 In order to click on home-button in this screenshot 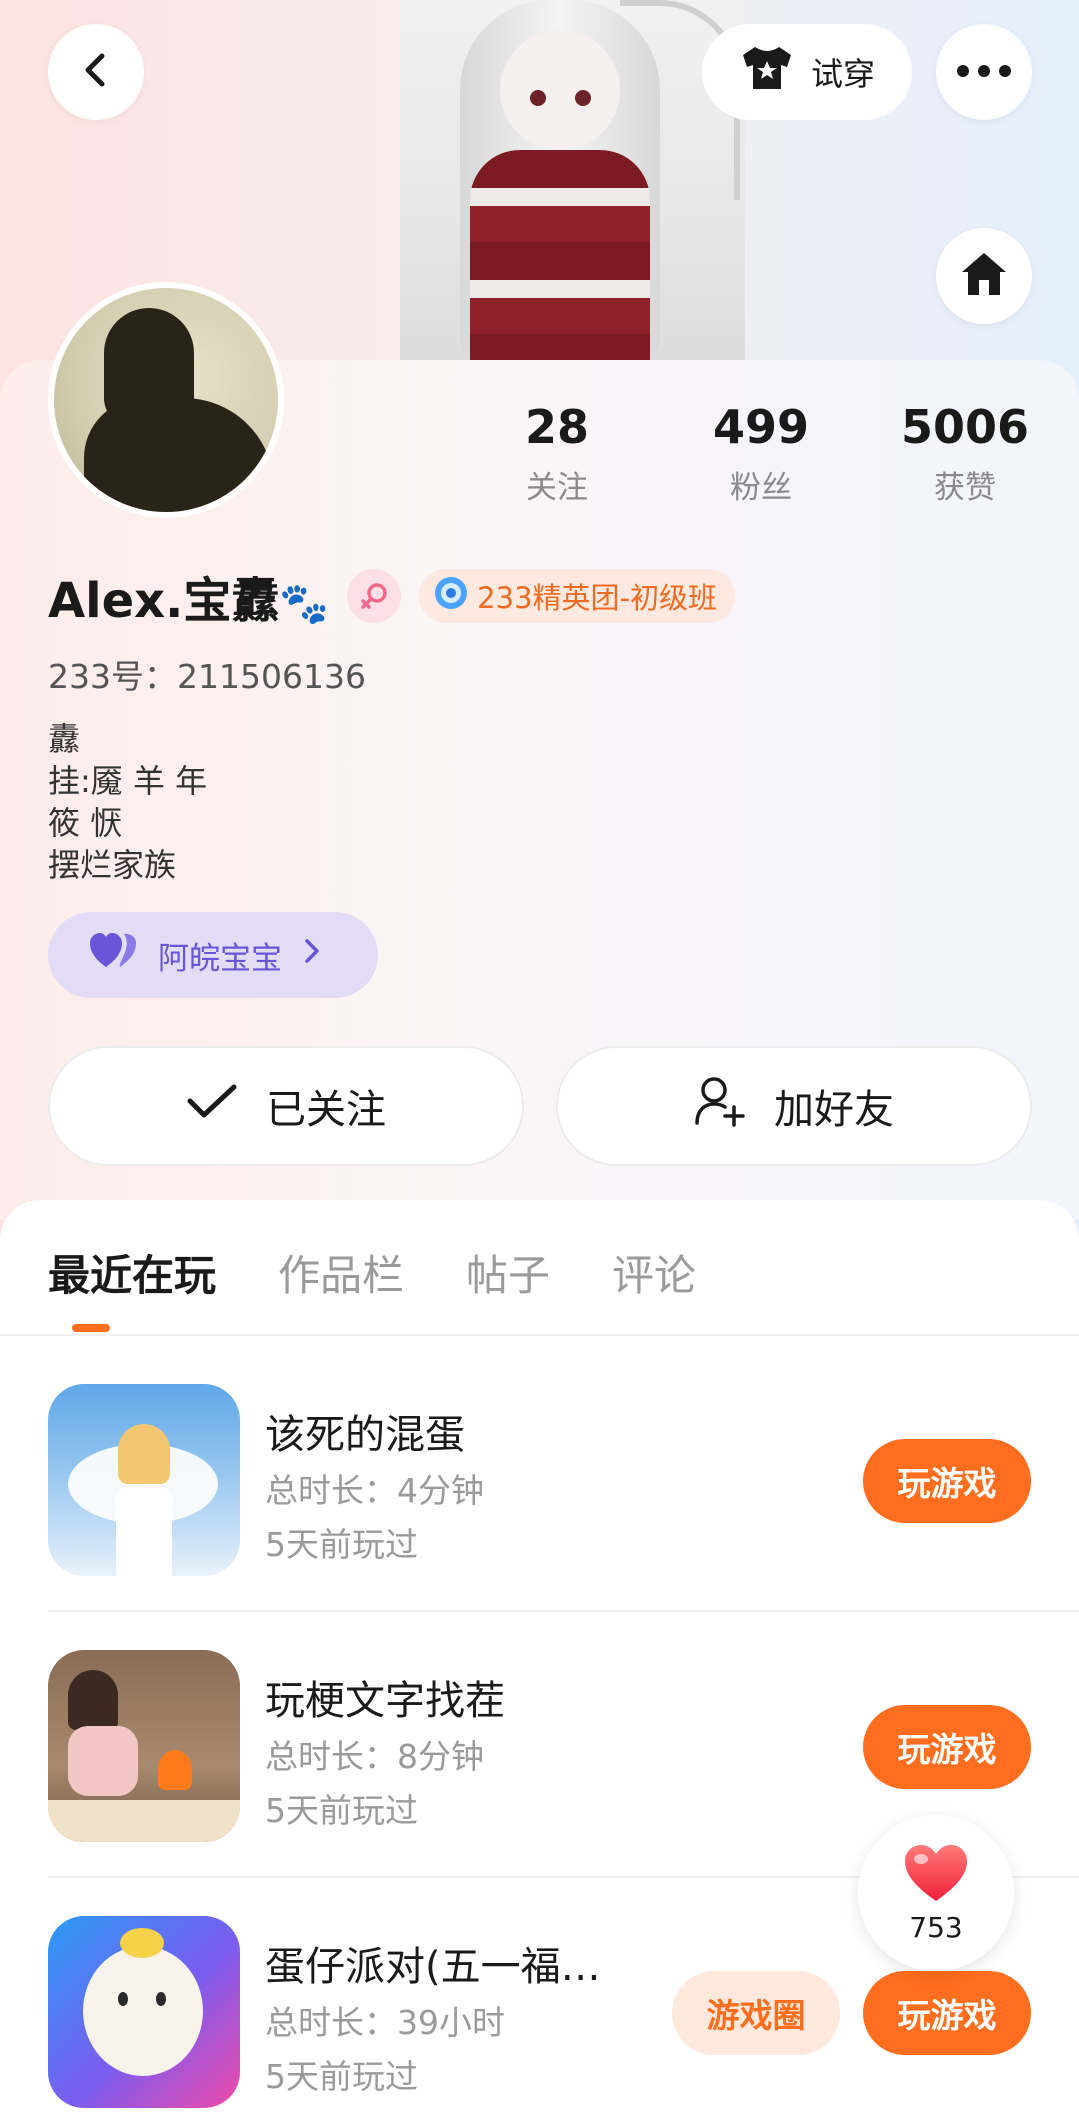, I will do `click(984, 276)`.